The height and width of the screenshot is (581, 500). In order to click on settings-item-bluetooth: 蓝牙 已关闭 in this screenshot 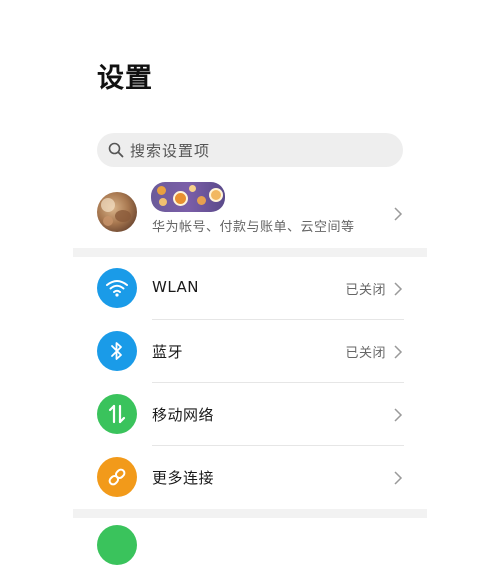, I will do `click(250, 351)`.